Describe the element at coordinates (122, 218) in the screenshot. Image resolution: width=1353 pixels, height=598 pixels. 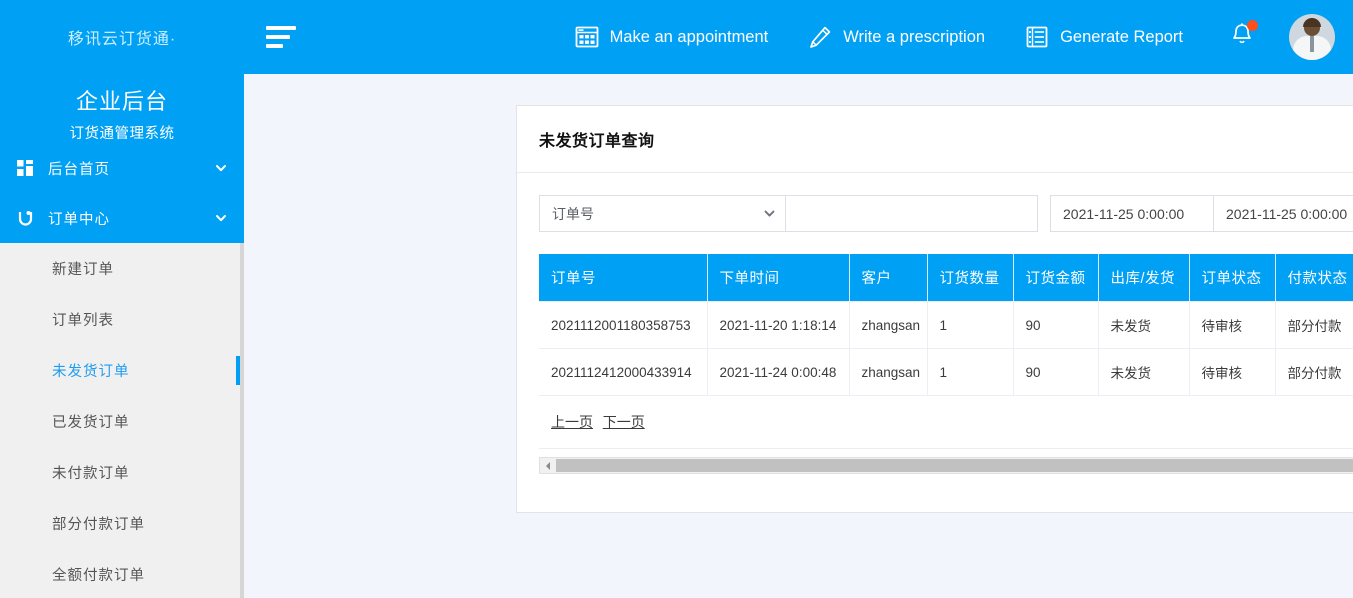
I see `sidebar-group-order-center: 订单中心` at that location.